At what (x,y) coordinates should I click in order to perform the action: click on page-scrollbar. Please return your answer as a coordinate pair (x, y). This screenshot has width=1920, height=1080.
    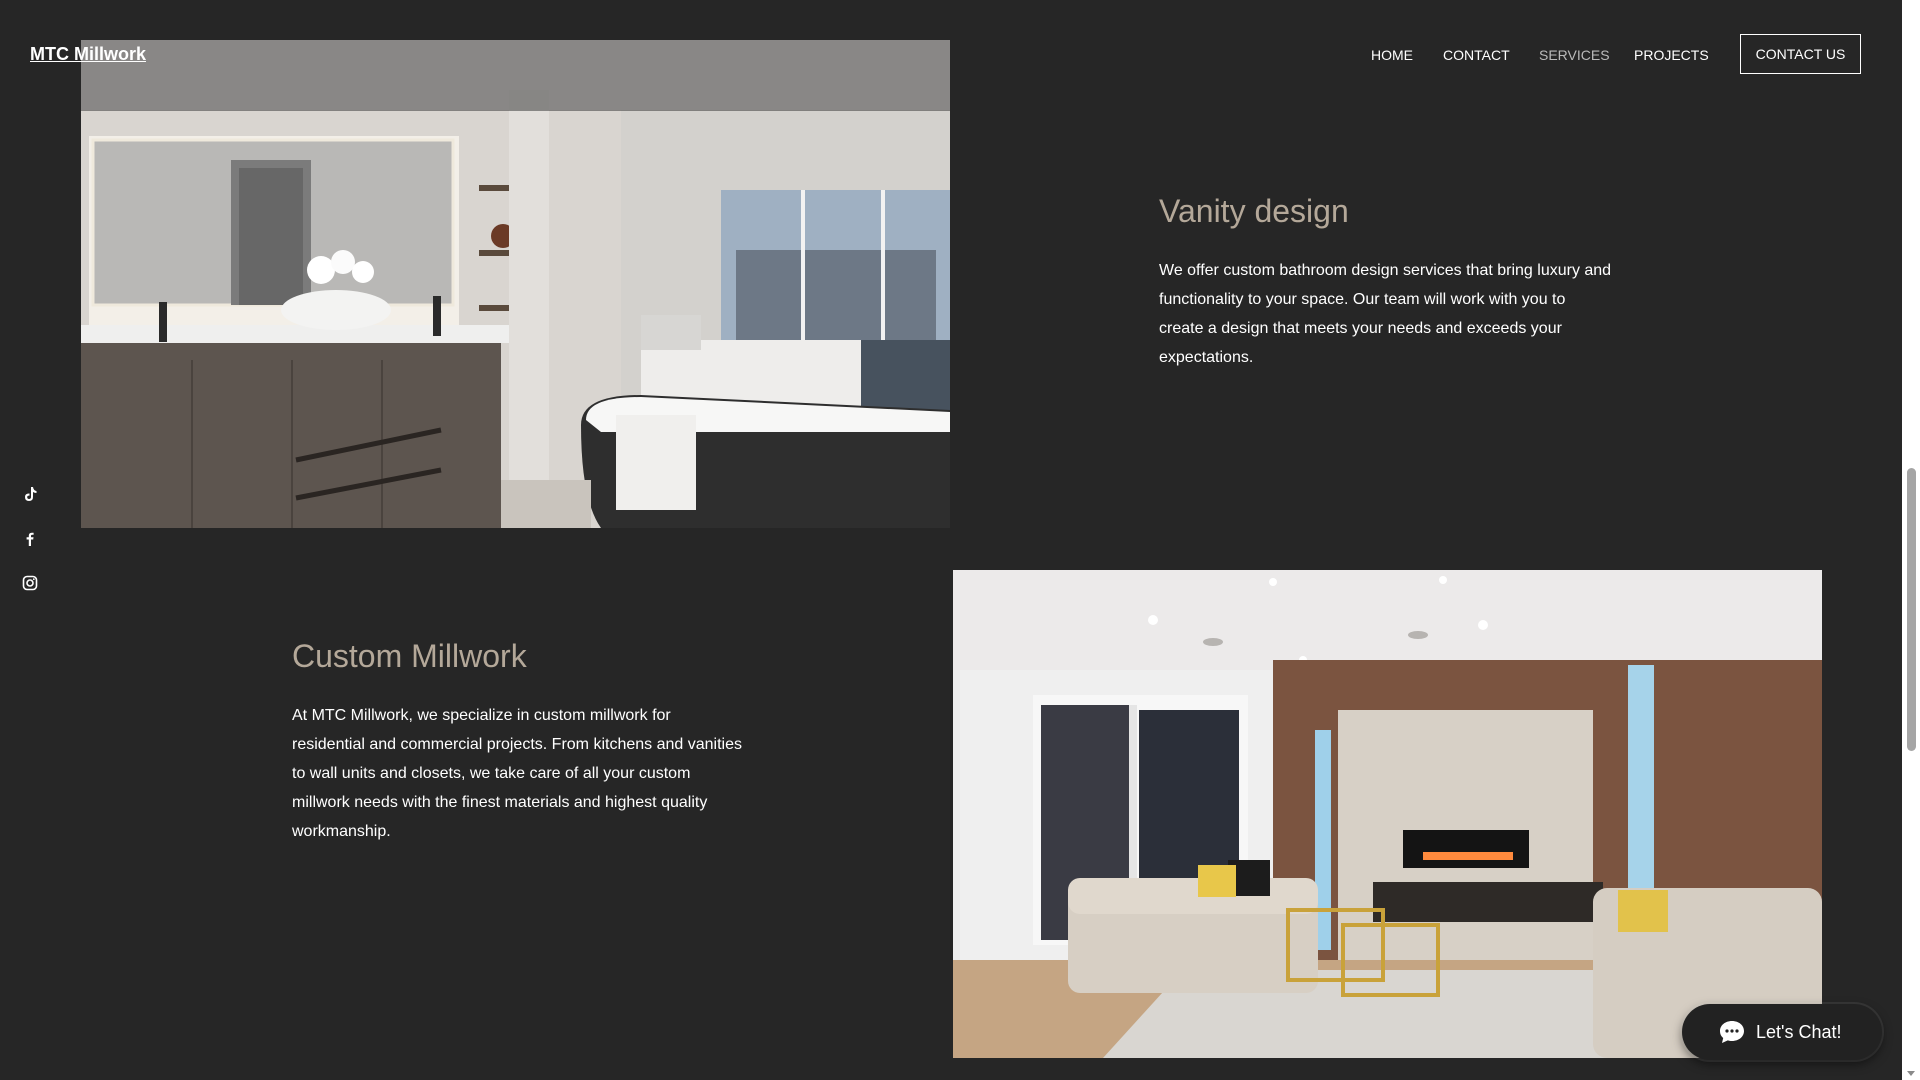
    Looking at the image, I should click on (1911, 540).